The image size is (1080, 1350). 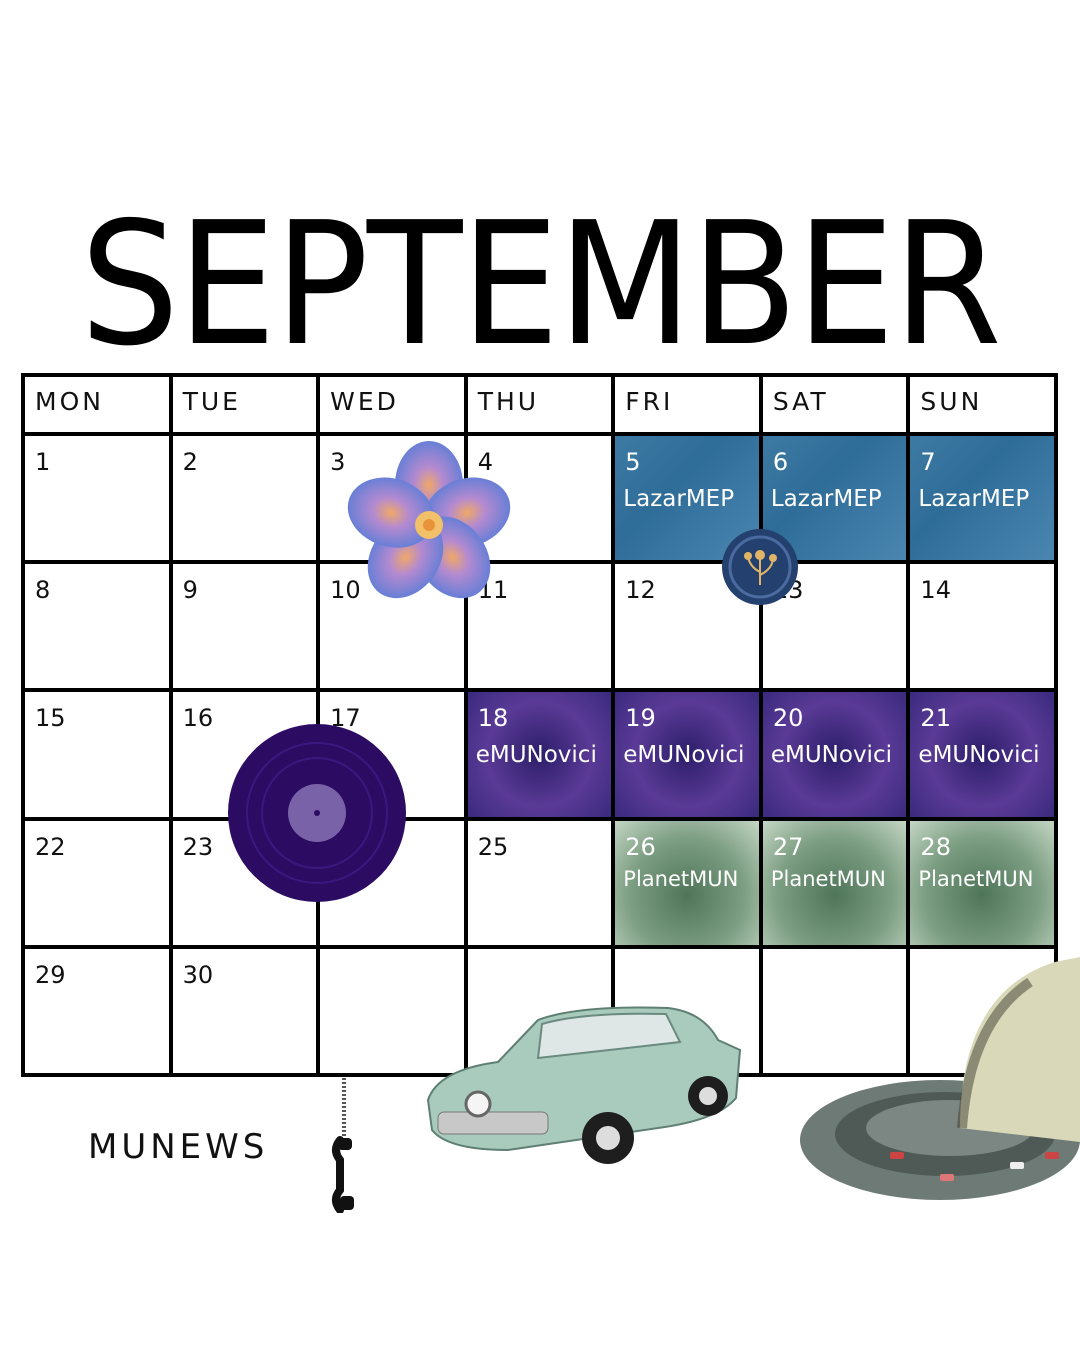 I want to click on day-cell-event: 28 PlanetMUN, so click(x=982, y=882).